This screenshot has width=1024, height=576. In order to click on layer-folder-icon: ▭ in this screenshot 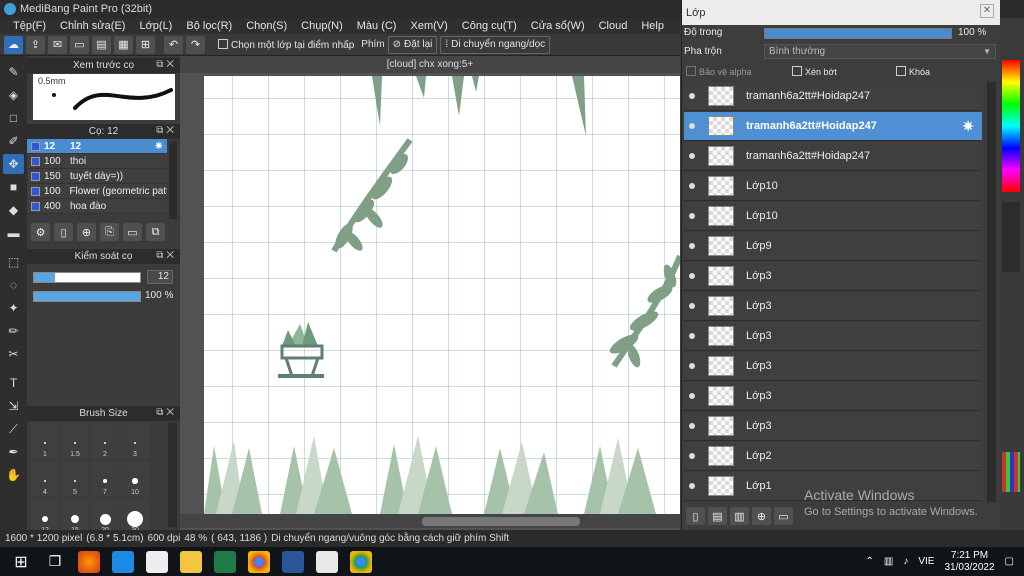, I will do `click(783, 516)`.